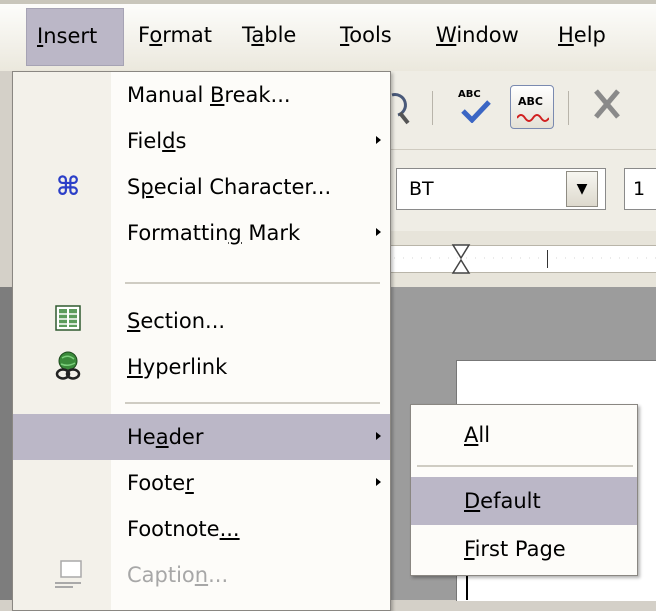 Image resolution: width=656 pixels, height=611 pixels. What do you see at coordinates (258, 35) in the screenshot?
I see `menu-label-accel: a` at bounding box center [258, 35].